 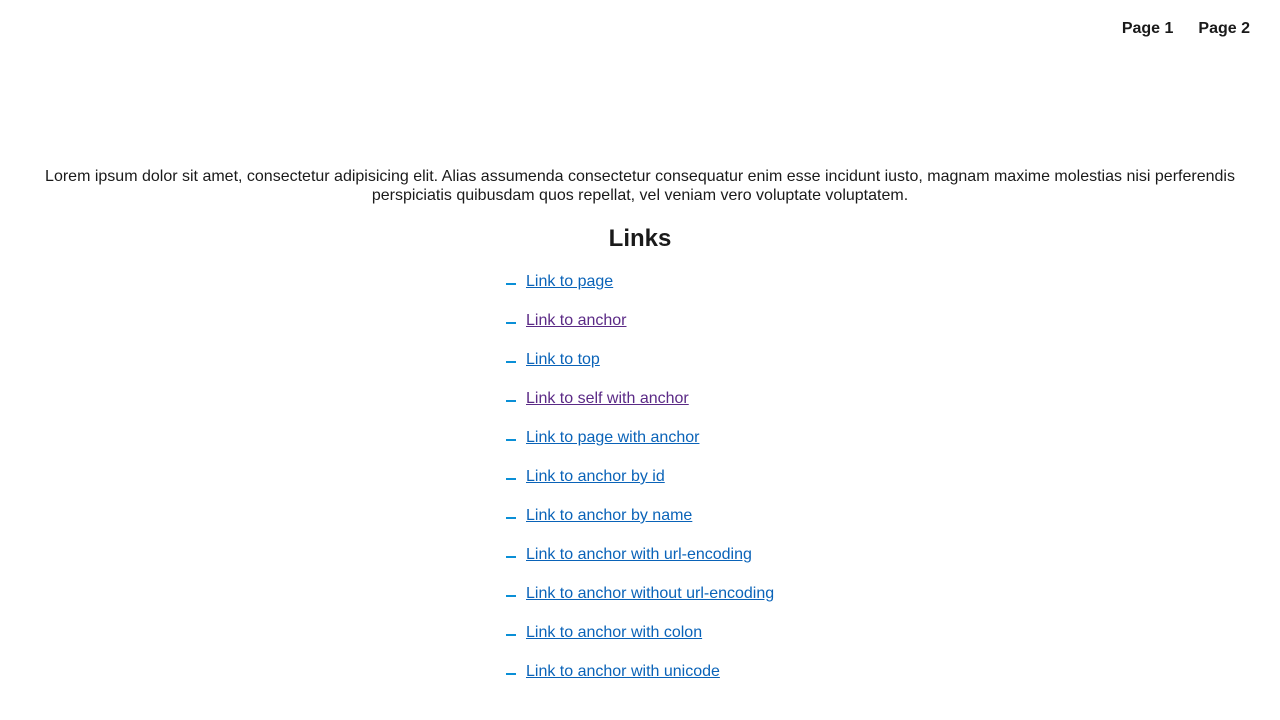 What do you see at coordinates (639, 555) in the screenshot?
I see `link-to-anchor-with-url-encoding: Link to anchor with url-encoding` at bounding box center [639, 555].